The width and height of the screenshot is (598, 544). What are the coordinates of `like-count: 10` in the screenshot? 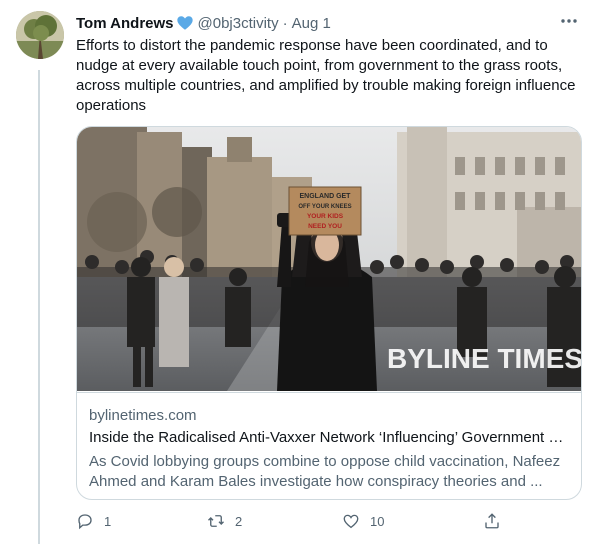 It's located at (377, 521).